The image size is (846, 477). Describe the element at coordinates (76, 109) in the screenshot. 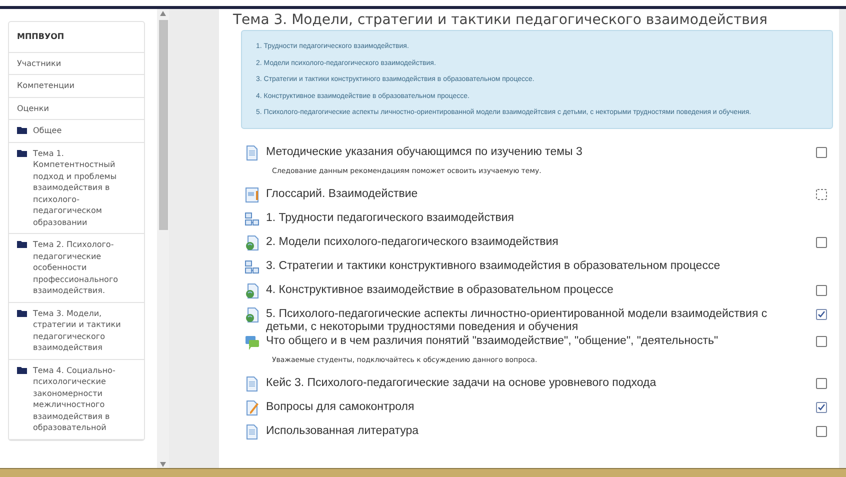

I see `sidebar-item: Оценки` at that location.